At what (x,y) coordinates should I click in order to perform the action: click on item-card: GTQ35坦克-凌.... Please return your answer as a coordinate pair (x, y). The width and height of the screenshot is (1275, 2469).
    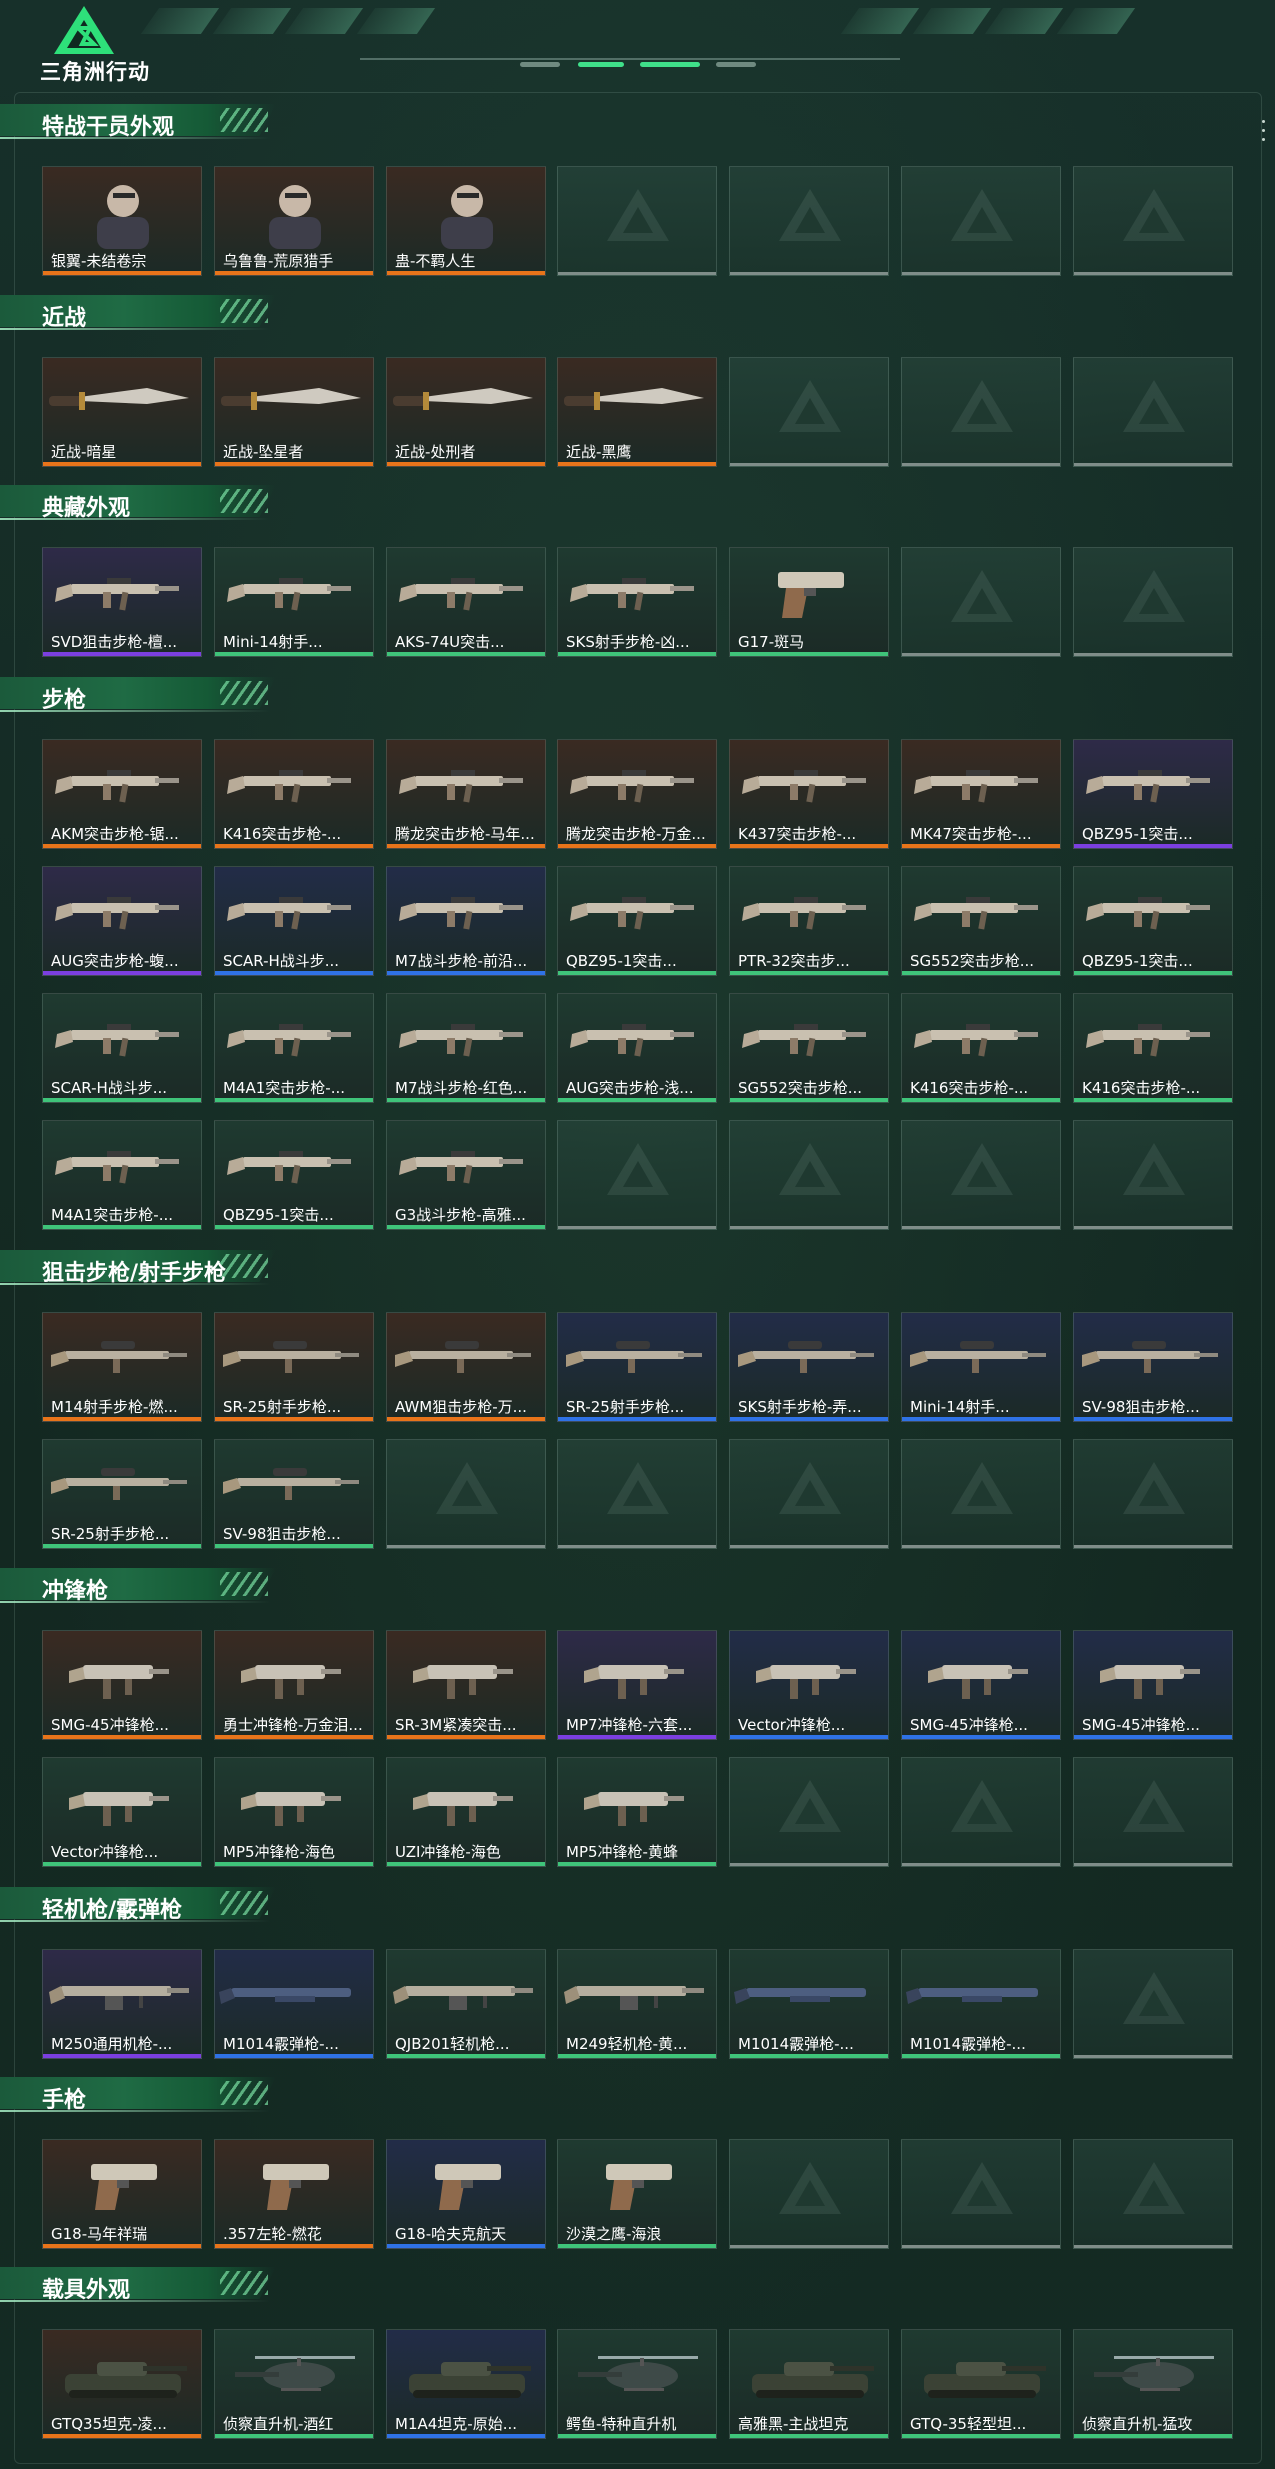
    Looking at the image, I should click on (122, 2384).